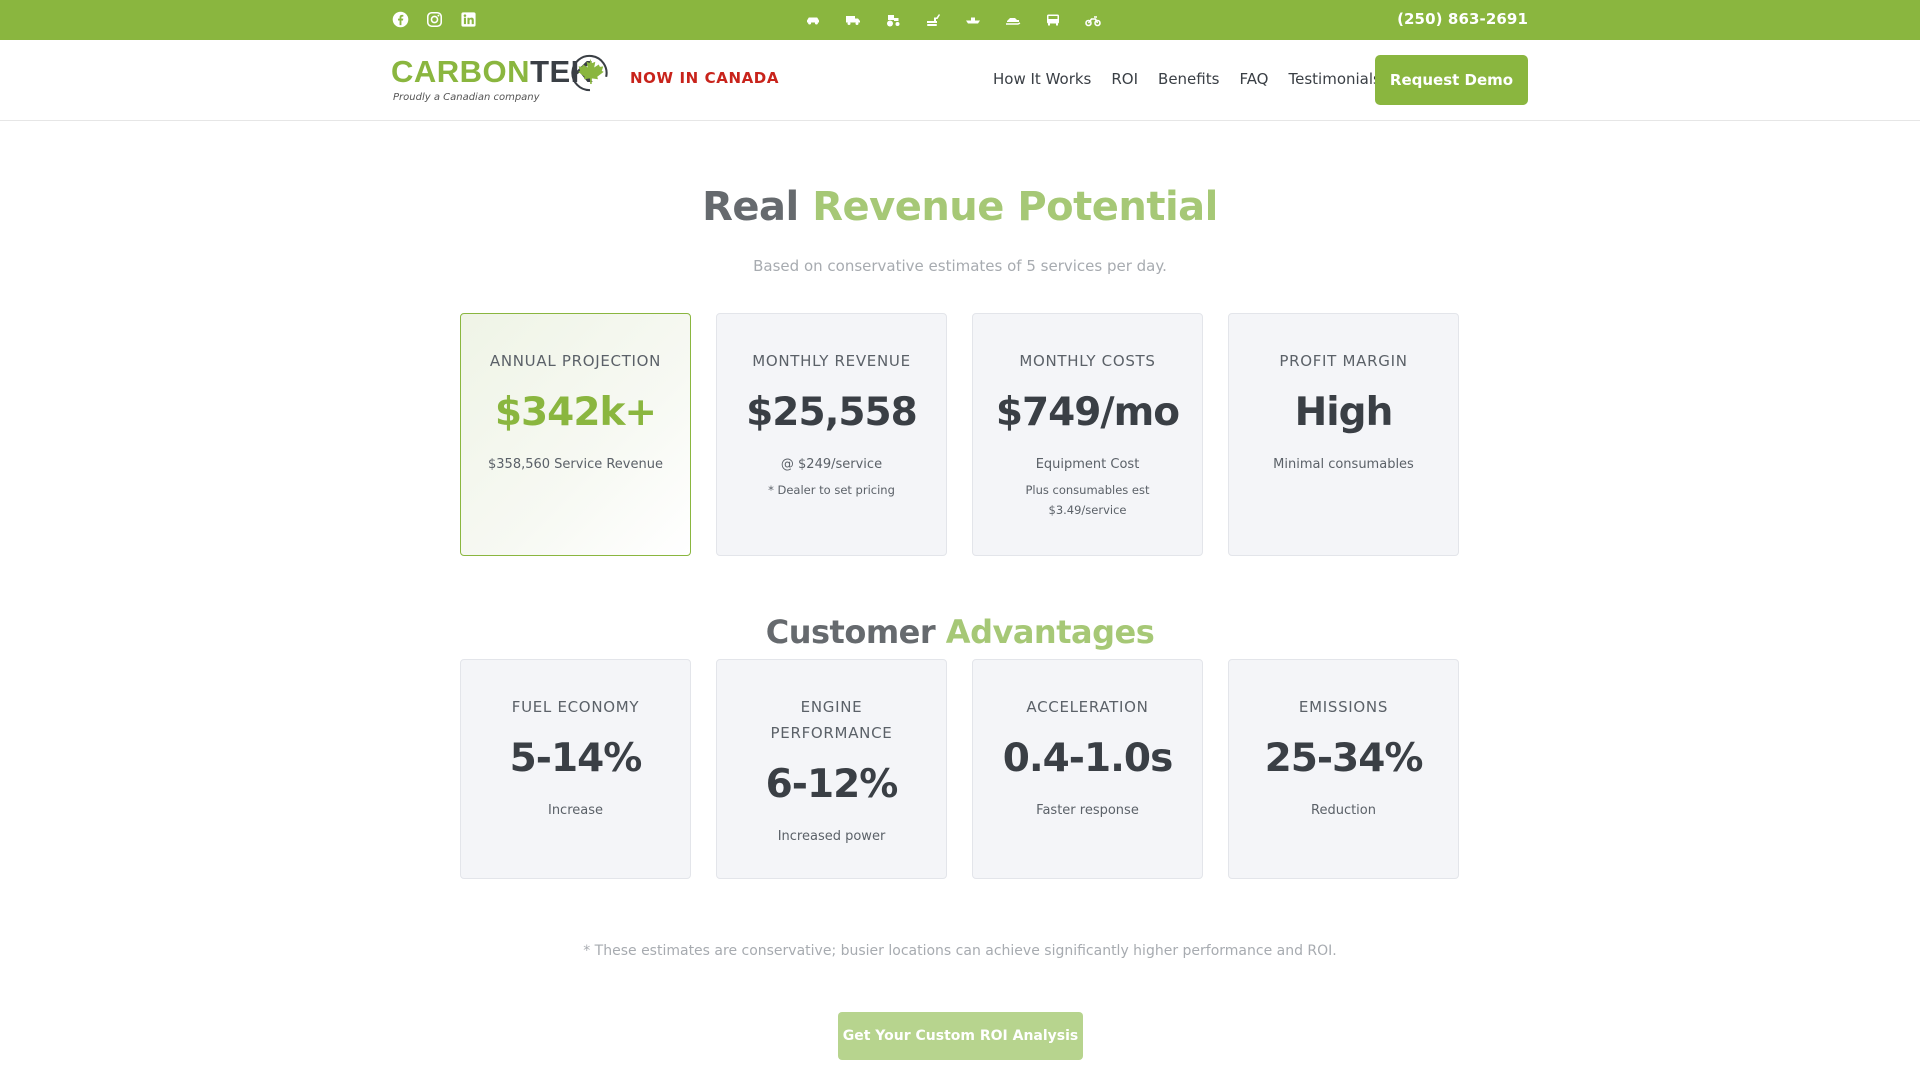  I want to click on linkedin-icon, so click(468, 19).